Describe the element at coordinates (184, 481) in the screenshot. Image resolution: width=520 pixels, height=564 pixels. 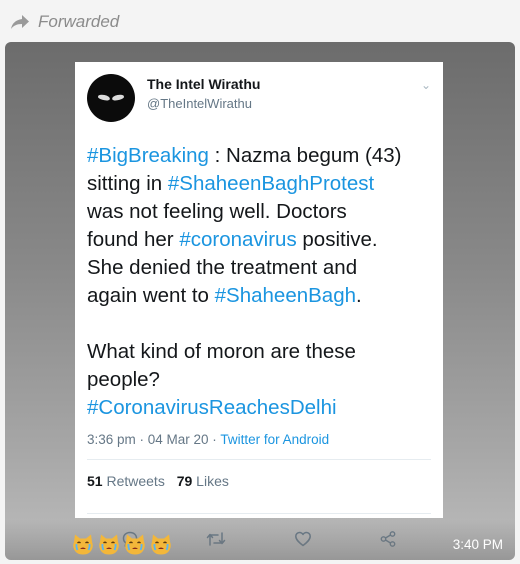
I see `like-count: 79` at that location.